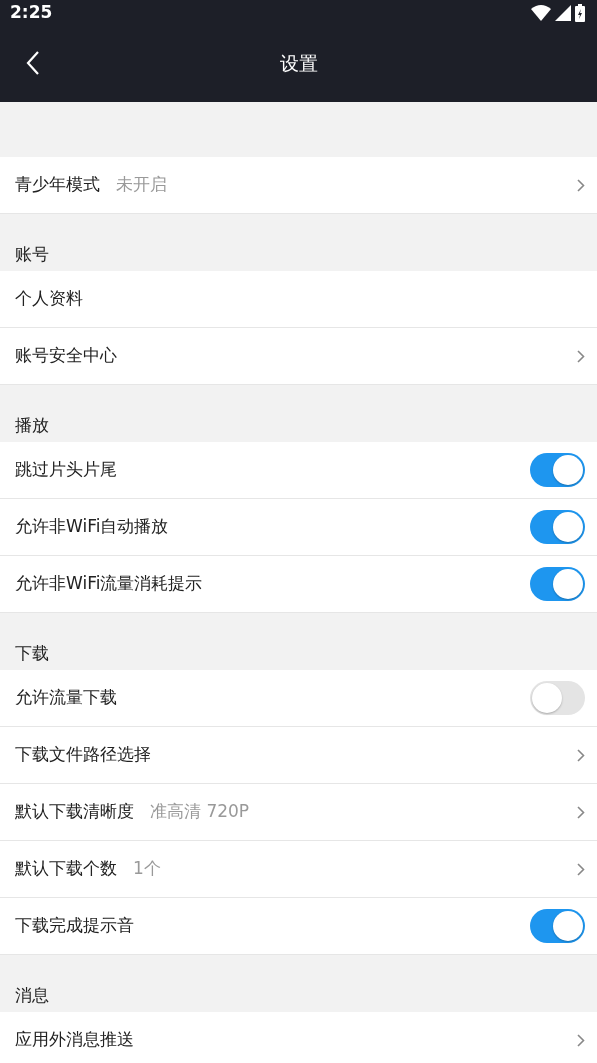 This screenshot has height=1063, width=597. What do you see at coordinates (298, 698) in the screenshot?
I see `settings-row: 允许流量下载` at bounding box center [298, 698].